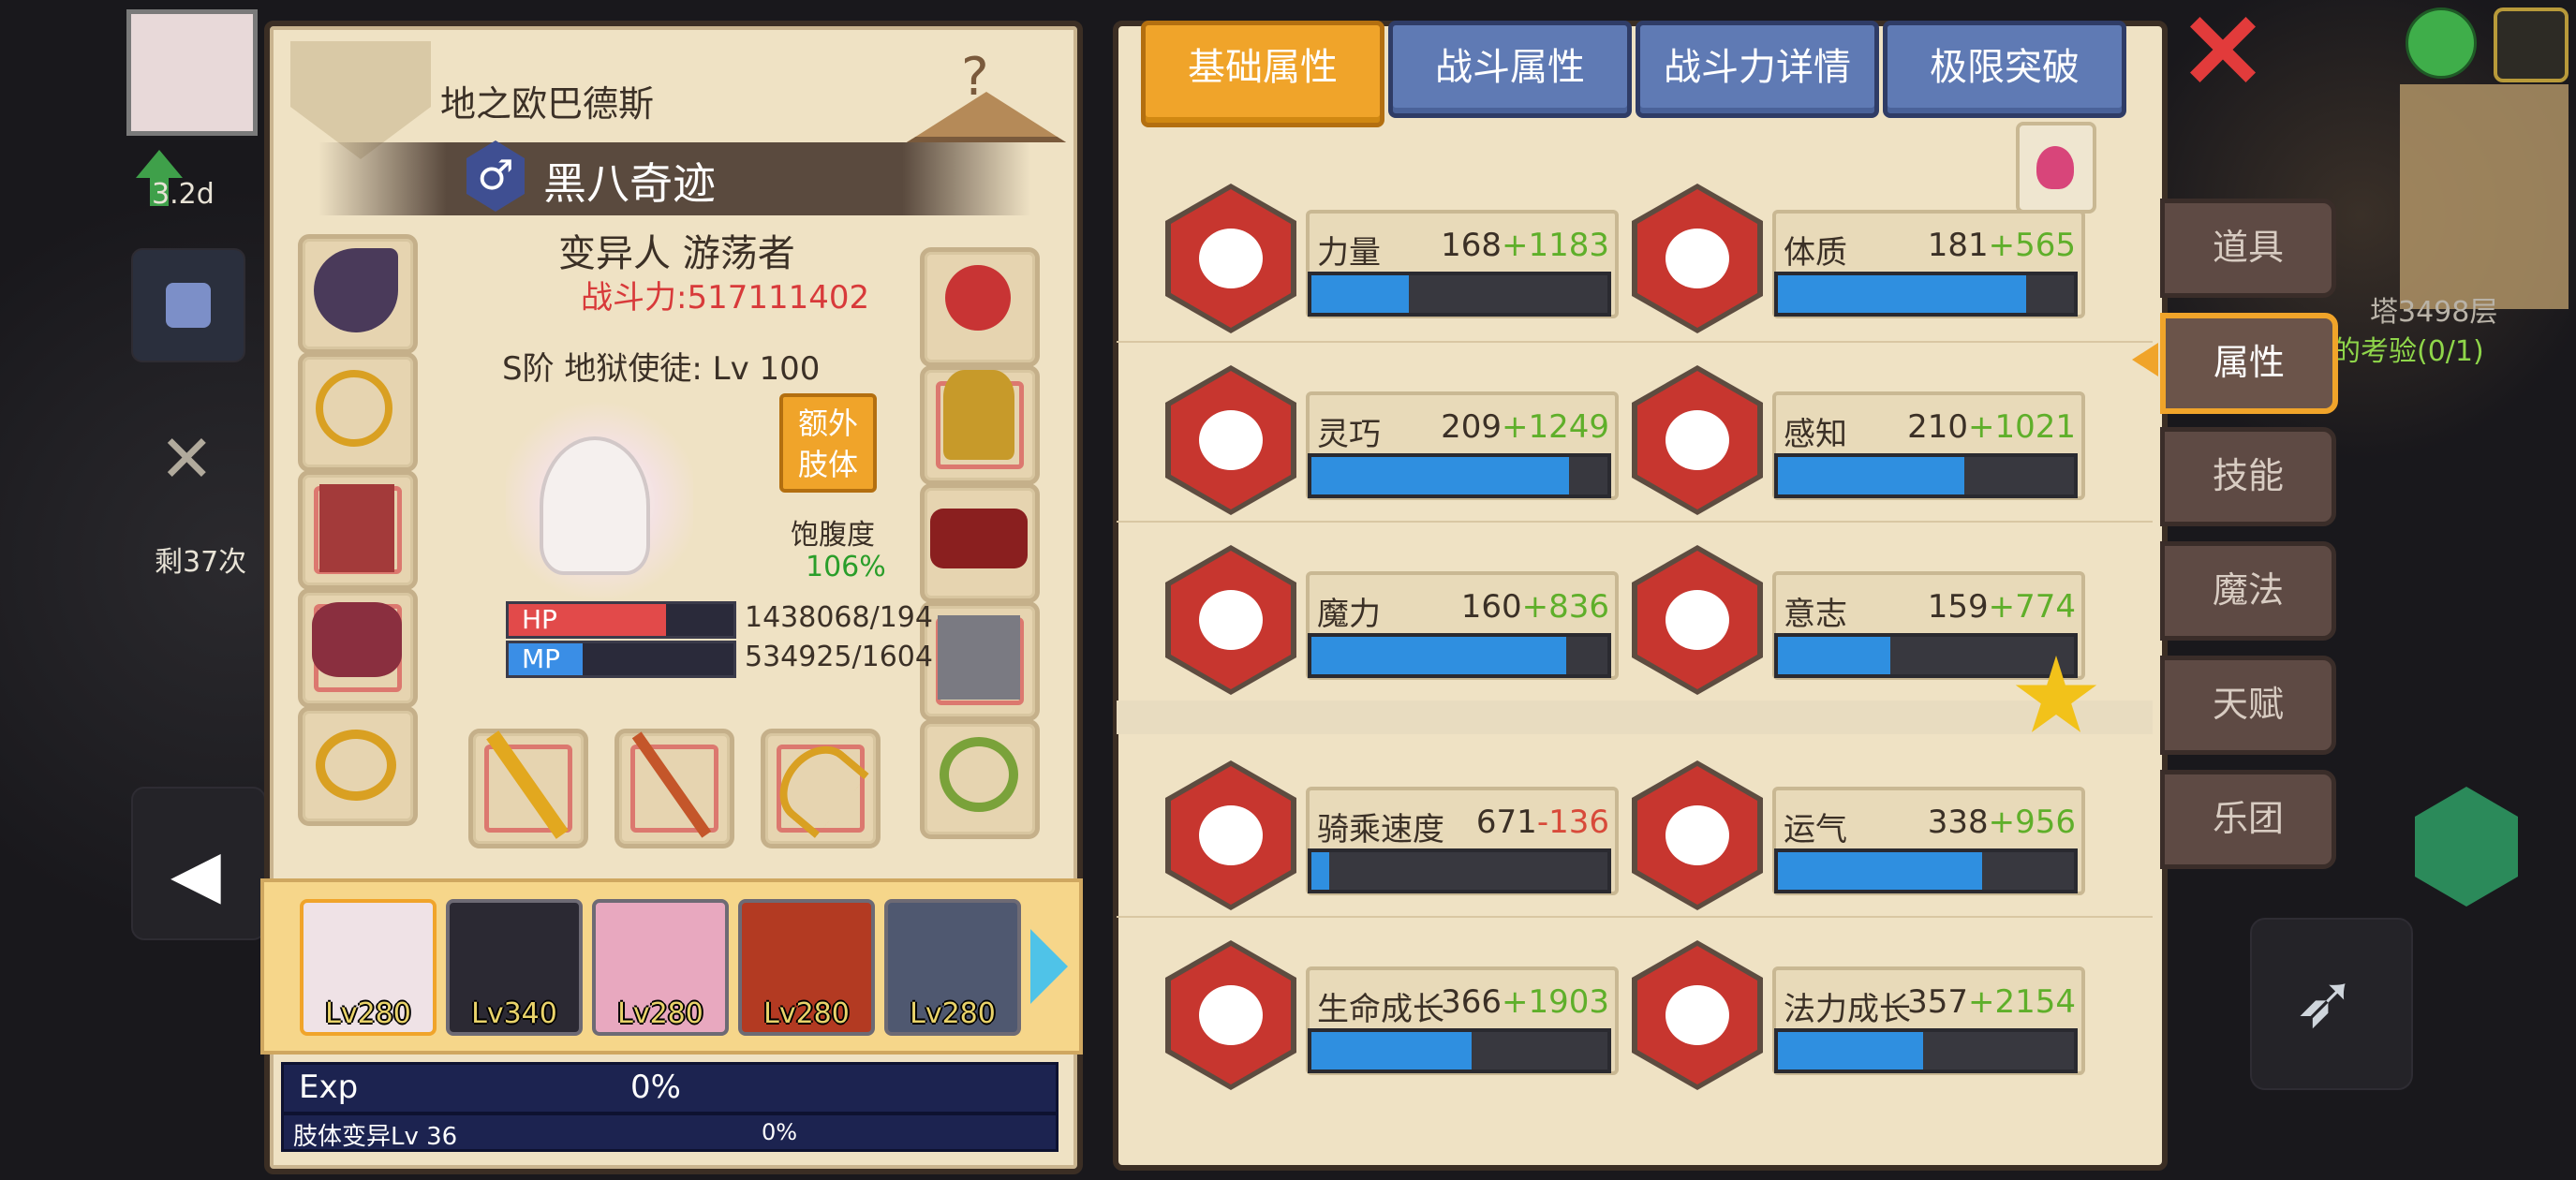 Image resolution: width=2576 pixels, height=1180 pixels. I want to click on active-tab-pointer-icon, so click(2145, 360).